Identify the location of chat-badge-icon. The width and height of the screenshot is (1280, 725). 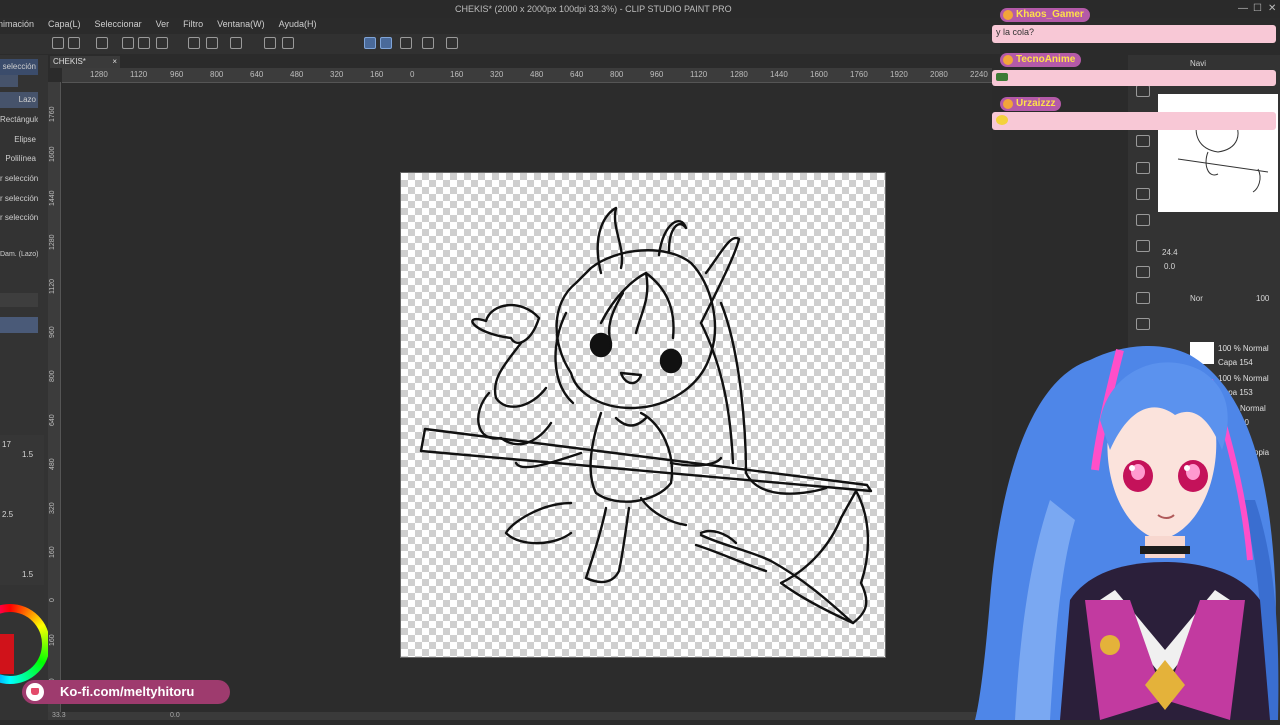
(1008, 104).